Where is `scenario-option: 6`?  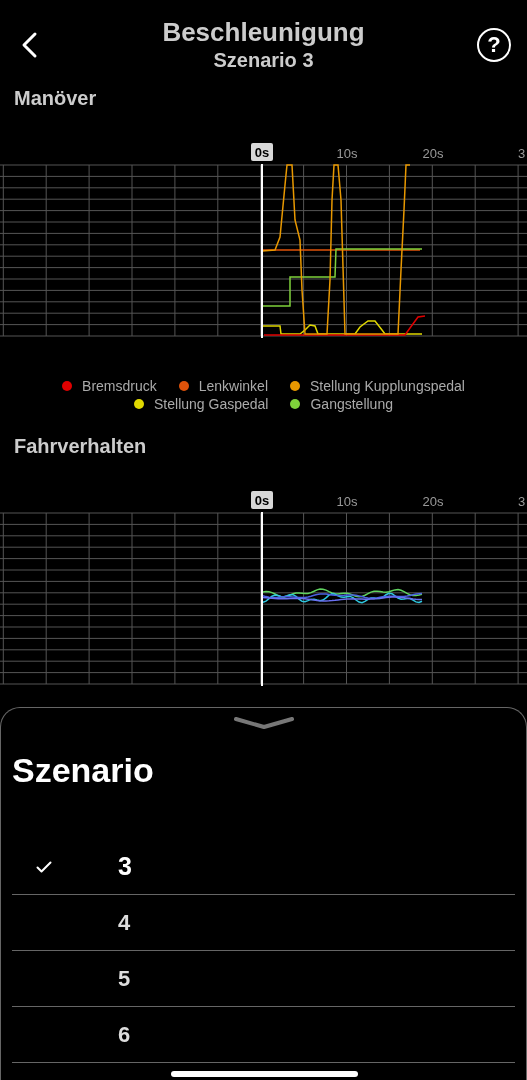
scenario-option: 6 is located at coordinates (263, 1035).